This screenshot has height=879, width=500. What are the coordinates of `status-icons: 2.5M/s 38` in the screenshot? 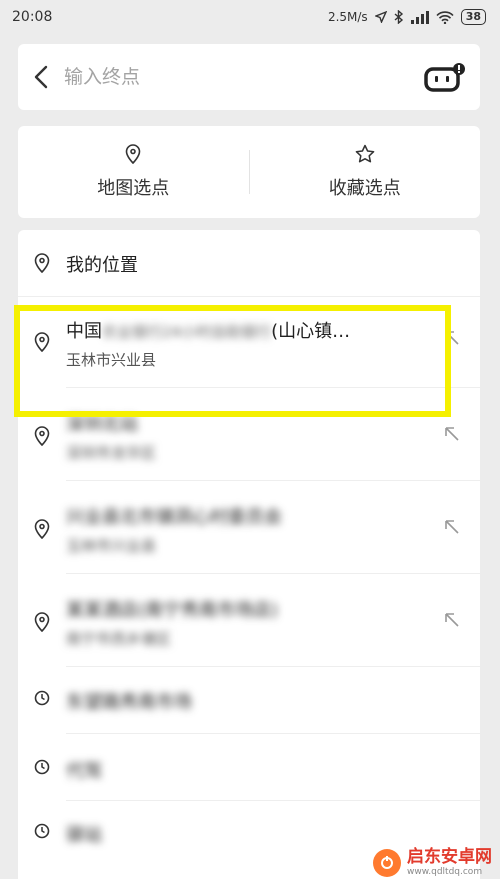 It's located at (407, 17).